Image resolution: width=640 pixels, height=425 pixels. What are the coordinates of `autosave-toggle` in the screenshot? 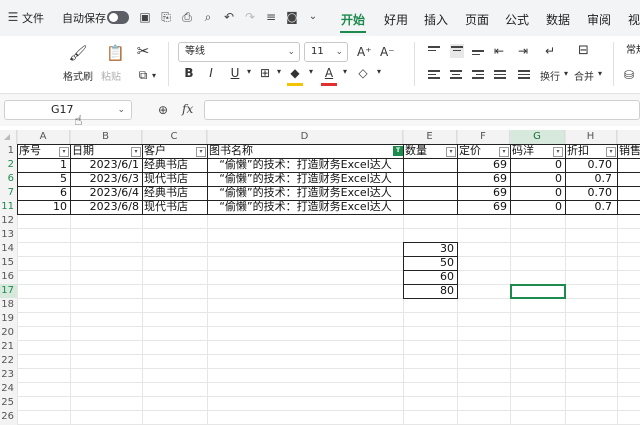 It's located at (118, 17).